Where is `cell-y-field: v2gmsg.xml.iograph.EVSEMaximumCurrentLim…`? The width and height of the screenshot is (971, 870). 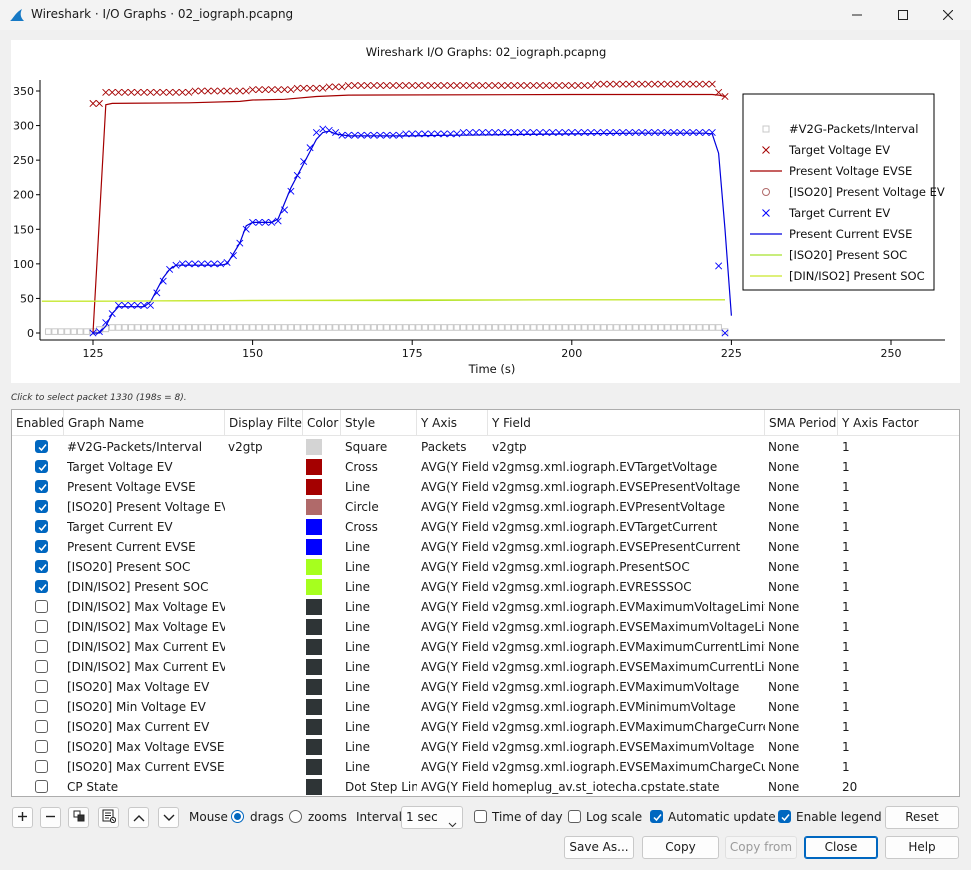
cell-y-field: v2gmsg.xml.iograph.EVSEMaximumCurrentLim… is located at coordinates (628, 667).